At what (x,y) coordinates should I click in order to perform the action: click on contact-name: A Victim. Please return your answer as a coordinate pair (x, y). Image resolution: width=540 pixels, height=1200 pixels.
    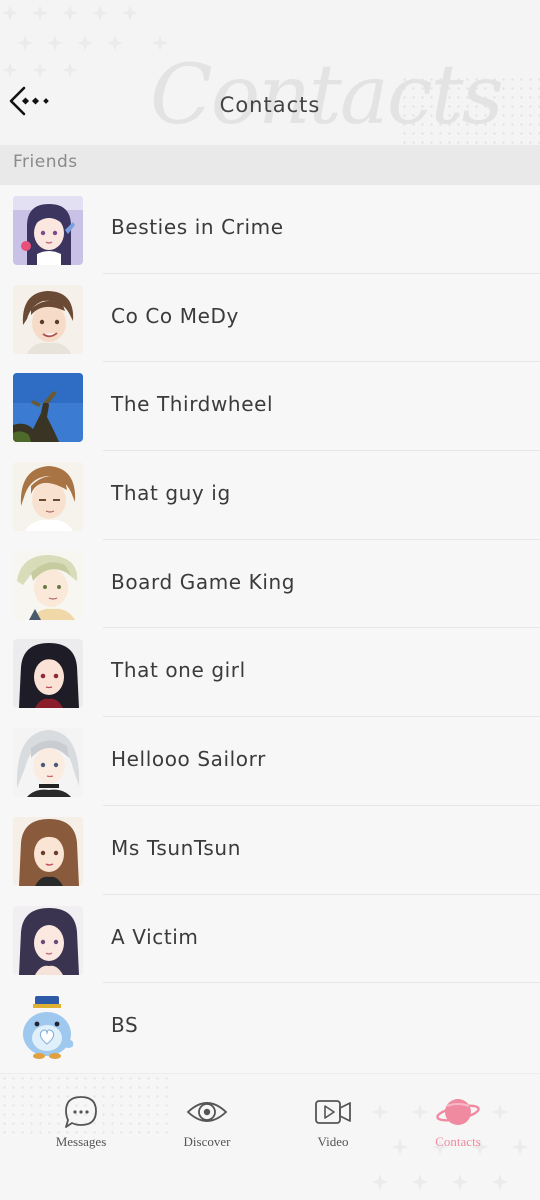
    Looking at the image, I should click on (155, 936).